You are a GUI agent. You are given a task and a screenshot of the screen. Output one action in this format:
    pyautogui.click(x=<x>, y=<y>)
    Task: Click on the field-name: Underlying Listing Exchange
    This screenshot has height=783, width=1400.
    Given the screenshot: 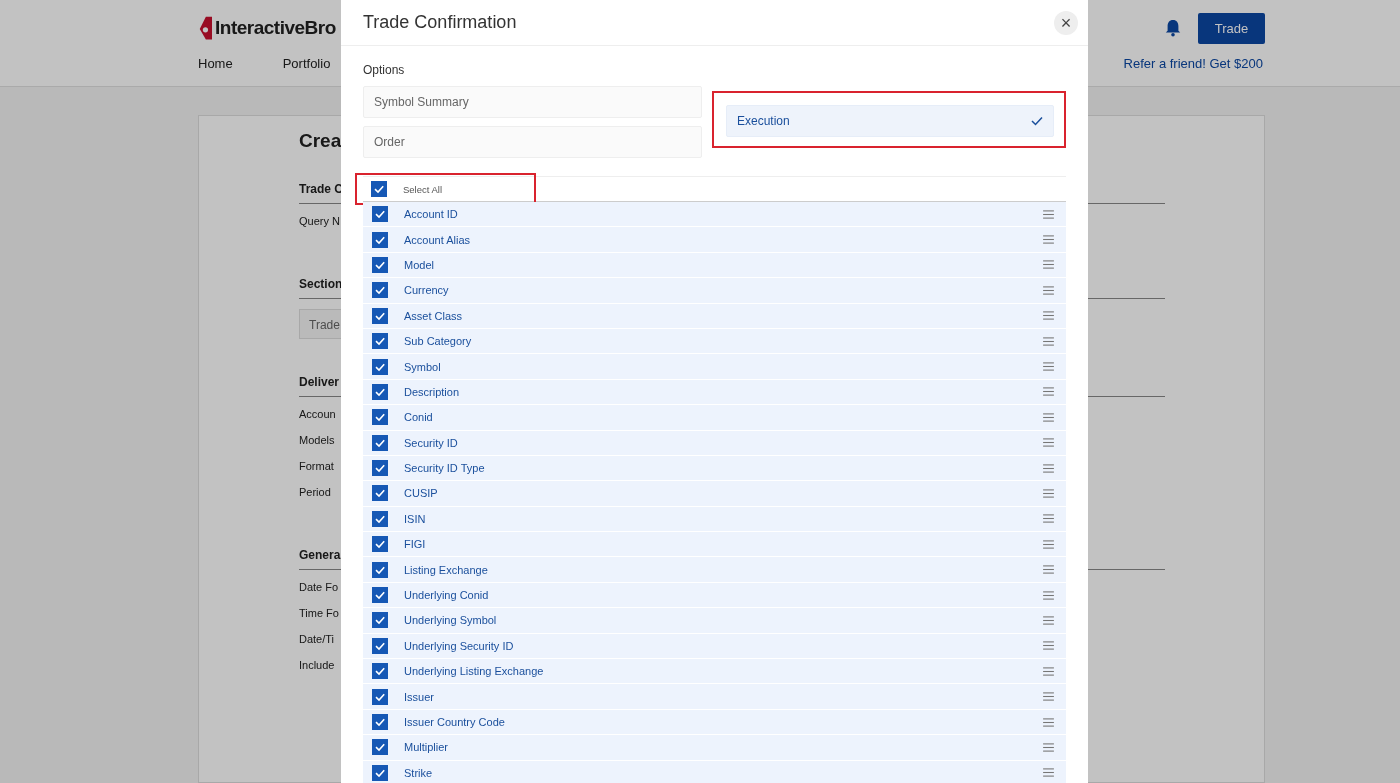 What is the action you would take?
    pyautogui.click(x=474, y=671)
    